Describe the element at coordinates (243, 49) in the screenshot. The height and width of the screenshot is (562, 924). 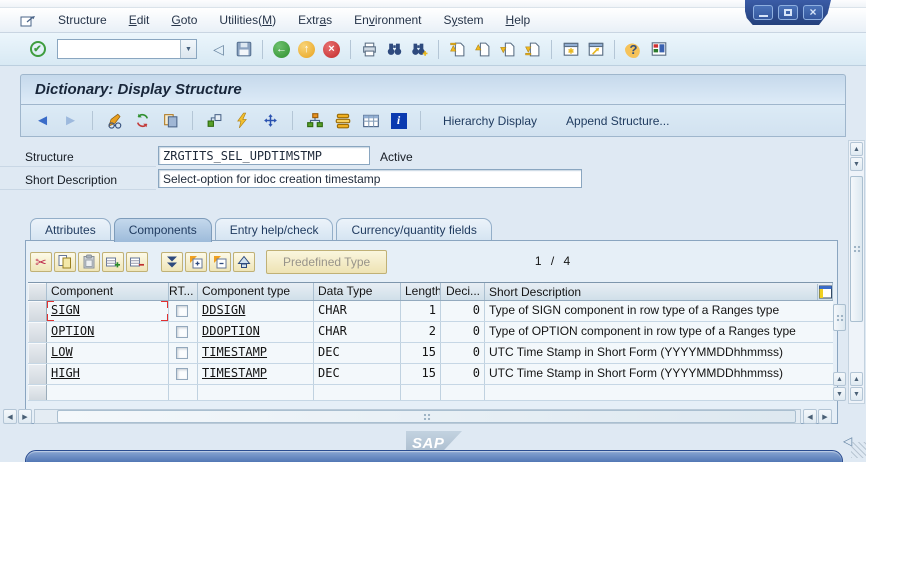
I see `save-icon` at that location.